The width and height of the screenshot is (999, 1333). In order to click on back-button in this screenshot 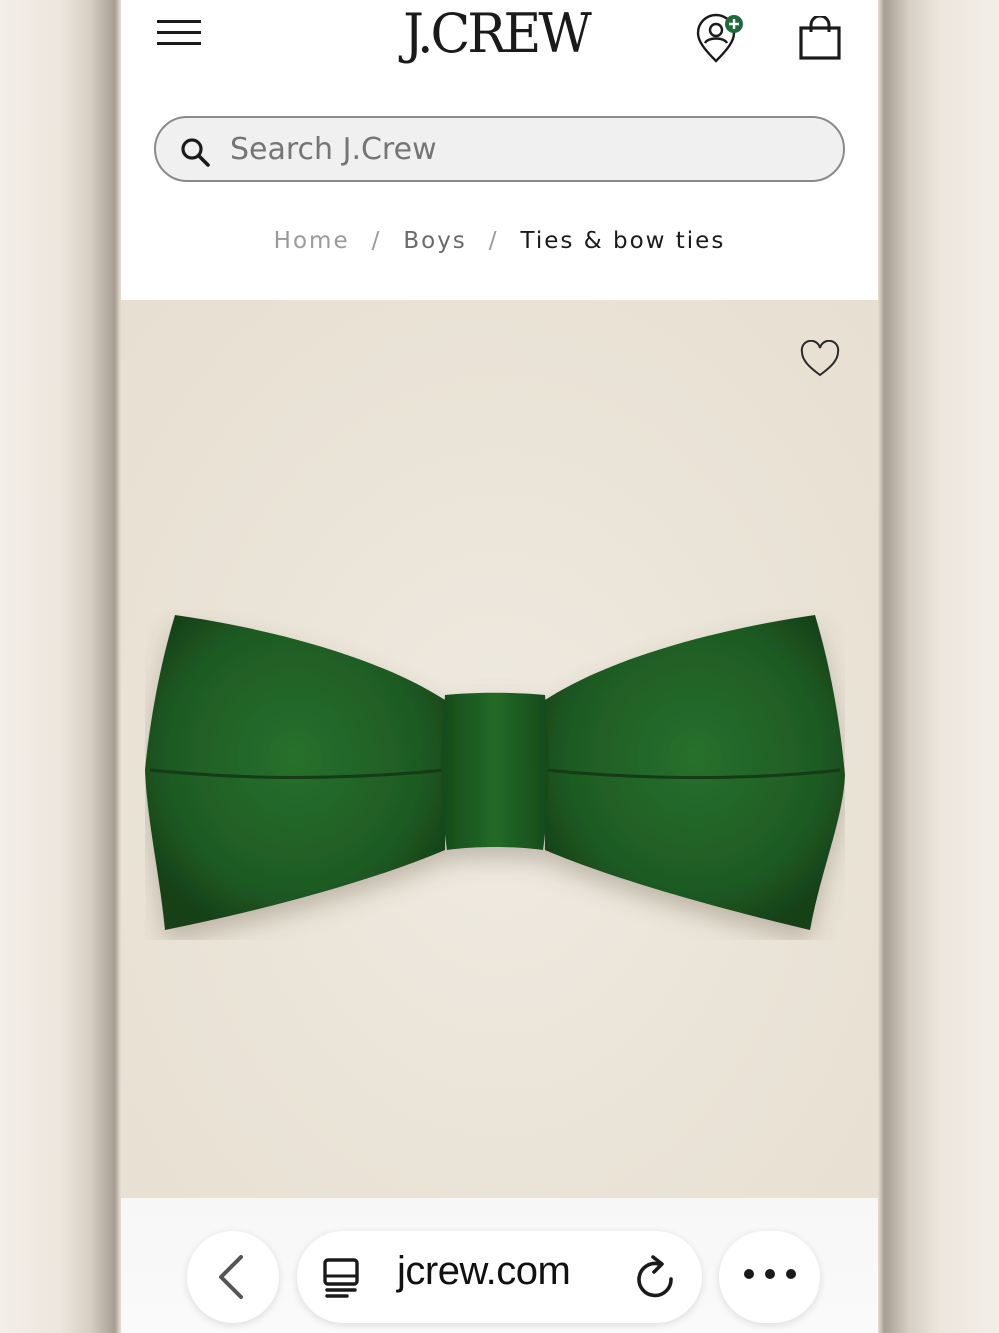, I will do `click(233, 1277)`.